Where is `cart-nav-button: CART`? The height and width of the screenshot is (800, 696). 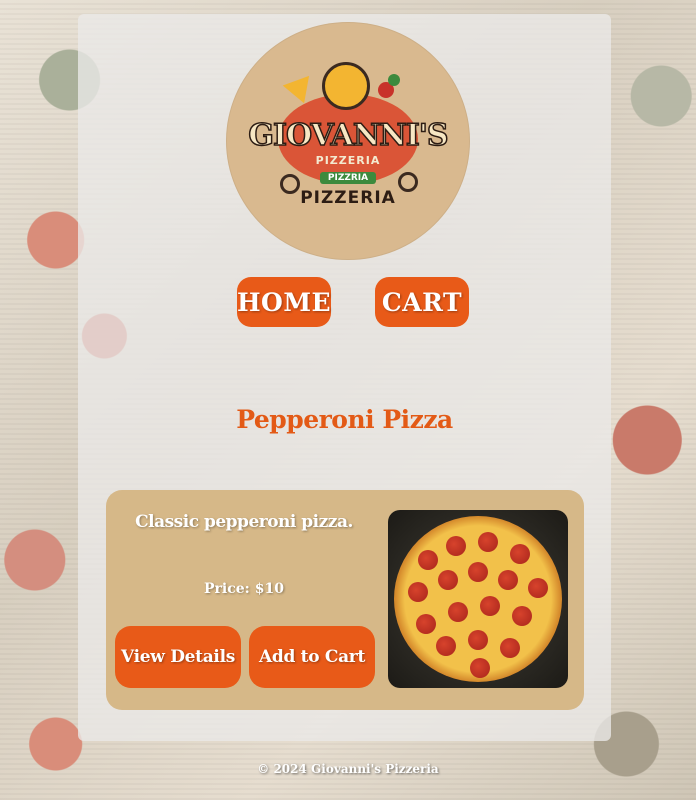
cart-nav-button: CART is located at coordinates (422, 302).